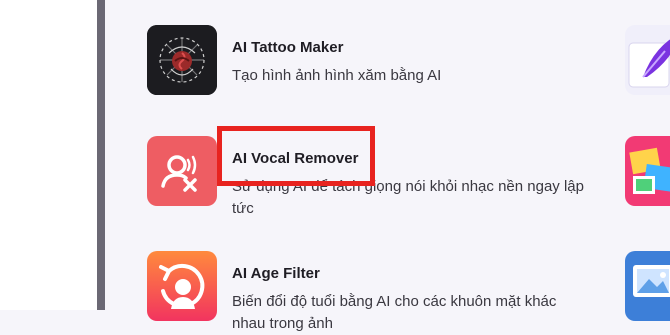 The image size is (670, 335). I want to click on highlight-box, so click(296, 156).